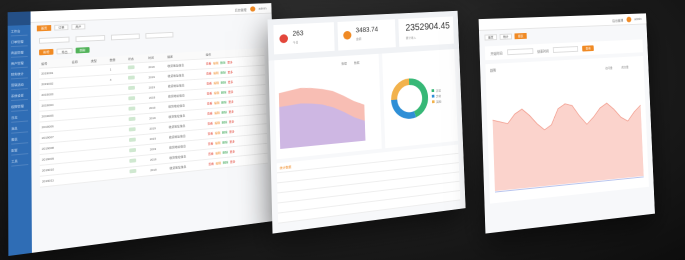 The height and width of the screenshot is (260, 685). I want to click on sidebar-item: 系统设置, so click(19, 96).